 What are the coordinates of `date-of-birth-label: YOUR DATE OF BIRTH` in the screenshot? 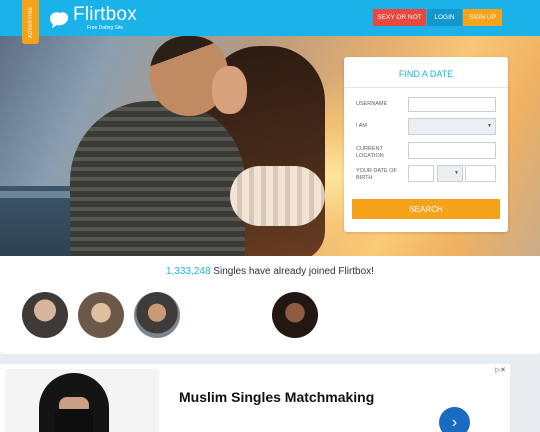 It's located at (376, 174).